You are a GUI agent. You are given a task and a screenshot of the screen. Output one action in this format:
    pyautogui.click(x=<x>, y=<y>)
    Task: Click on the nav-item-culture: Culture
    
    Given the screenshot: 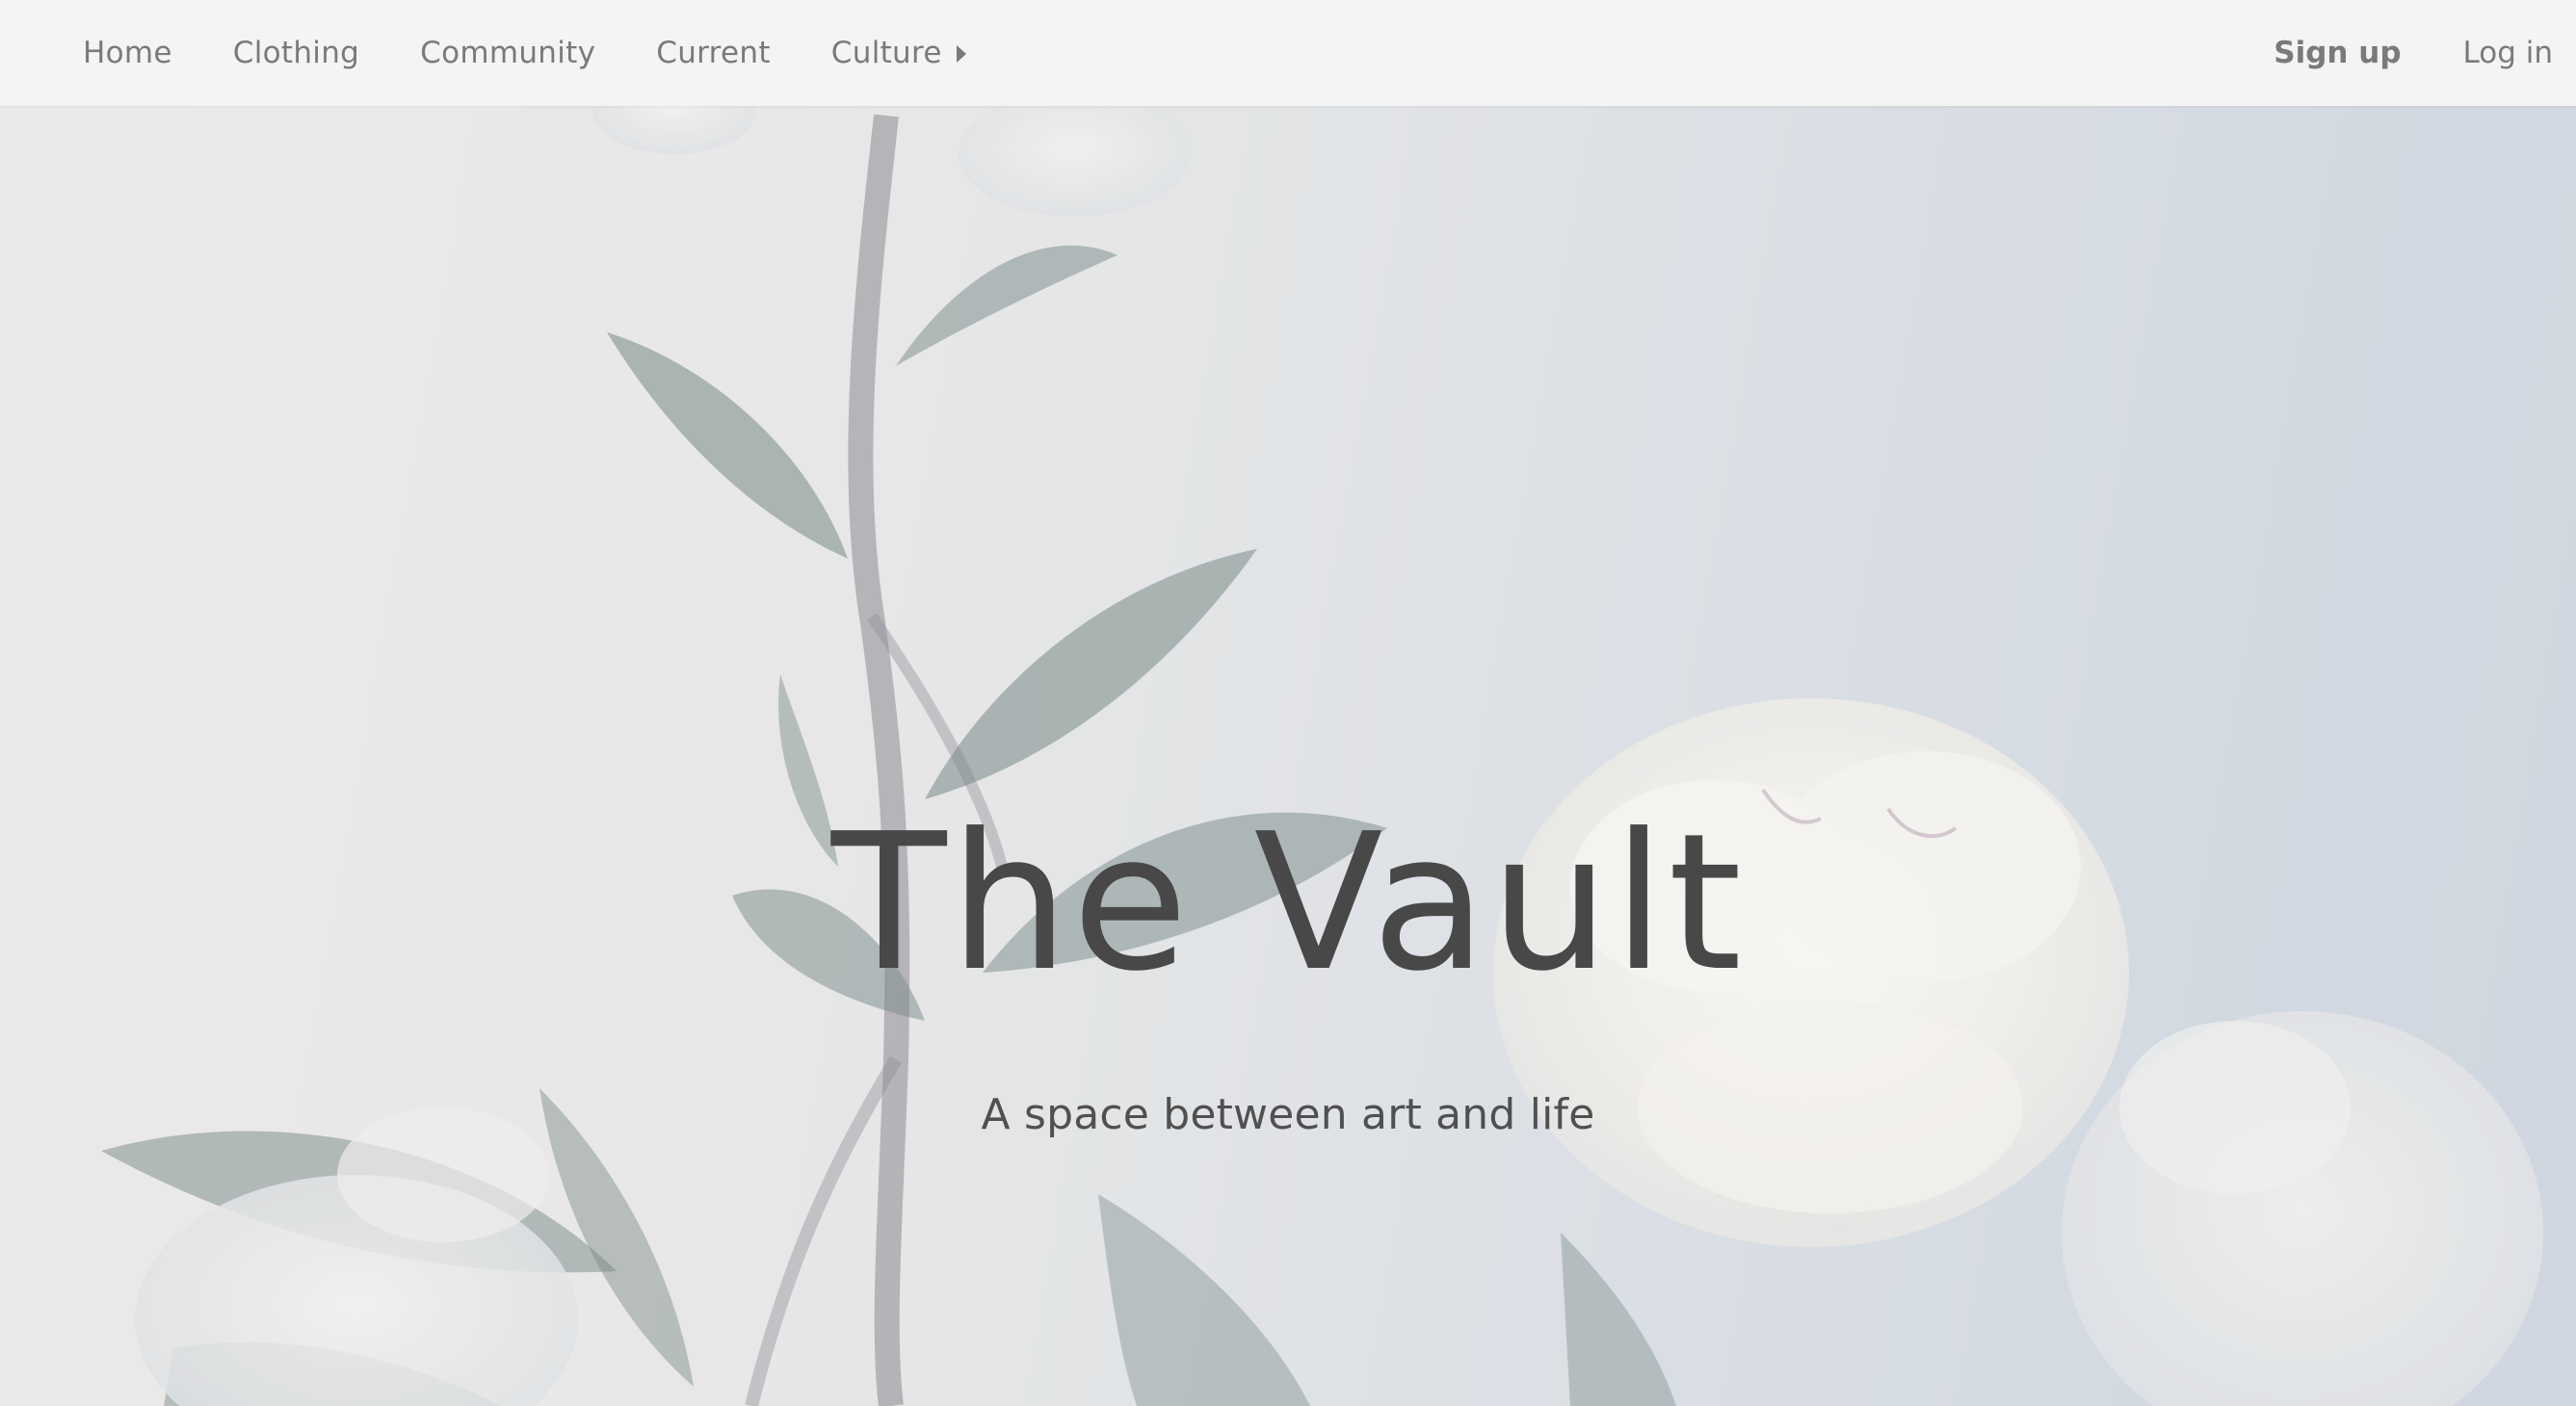 What is the action you would take?
    pyautogui.click(x=899, y=53)
    